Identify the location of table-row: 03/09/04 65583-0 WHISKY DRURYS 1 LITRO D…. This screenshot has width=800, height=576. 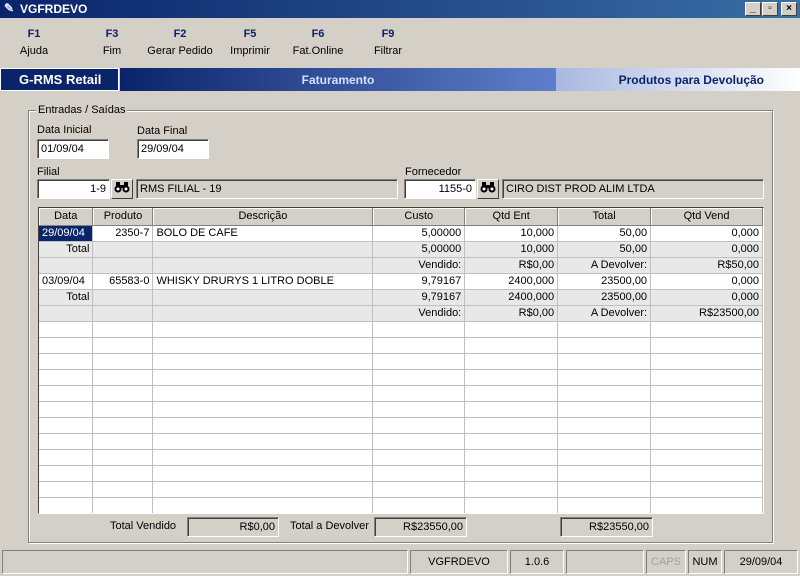
(401, 281).